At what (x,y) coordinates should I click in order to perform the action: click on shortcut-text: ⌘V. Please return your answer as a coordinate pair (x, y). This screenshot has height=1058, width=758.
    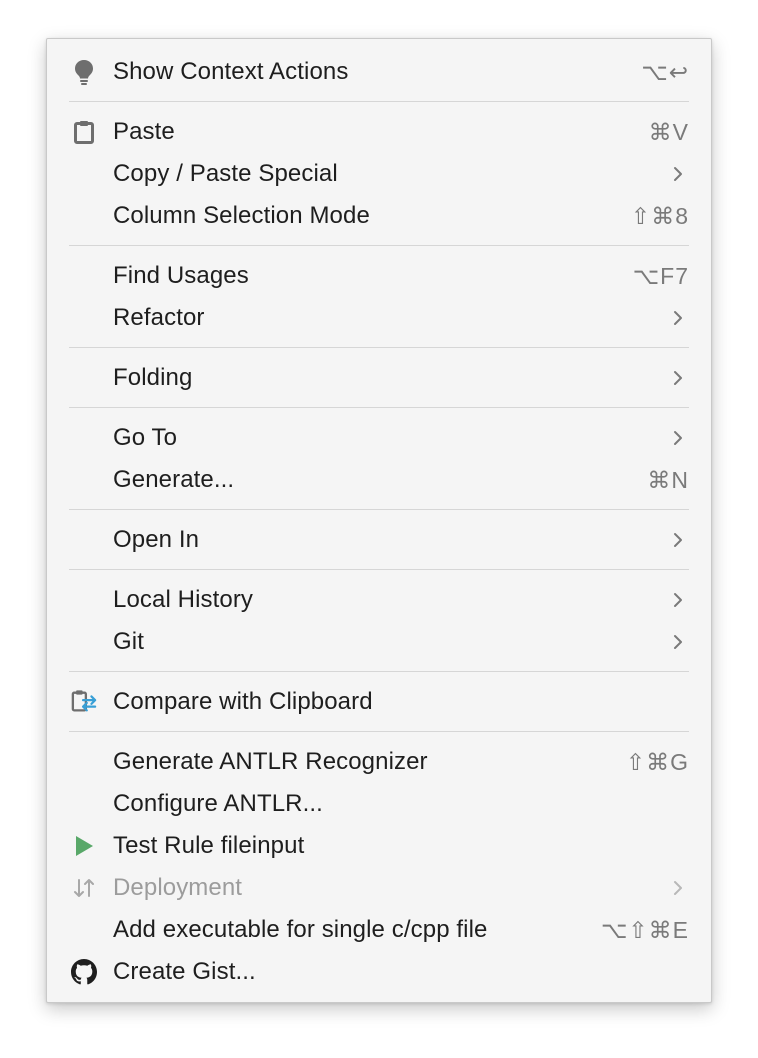
    Looking at the image, I should click on (668, 131).